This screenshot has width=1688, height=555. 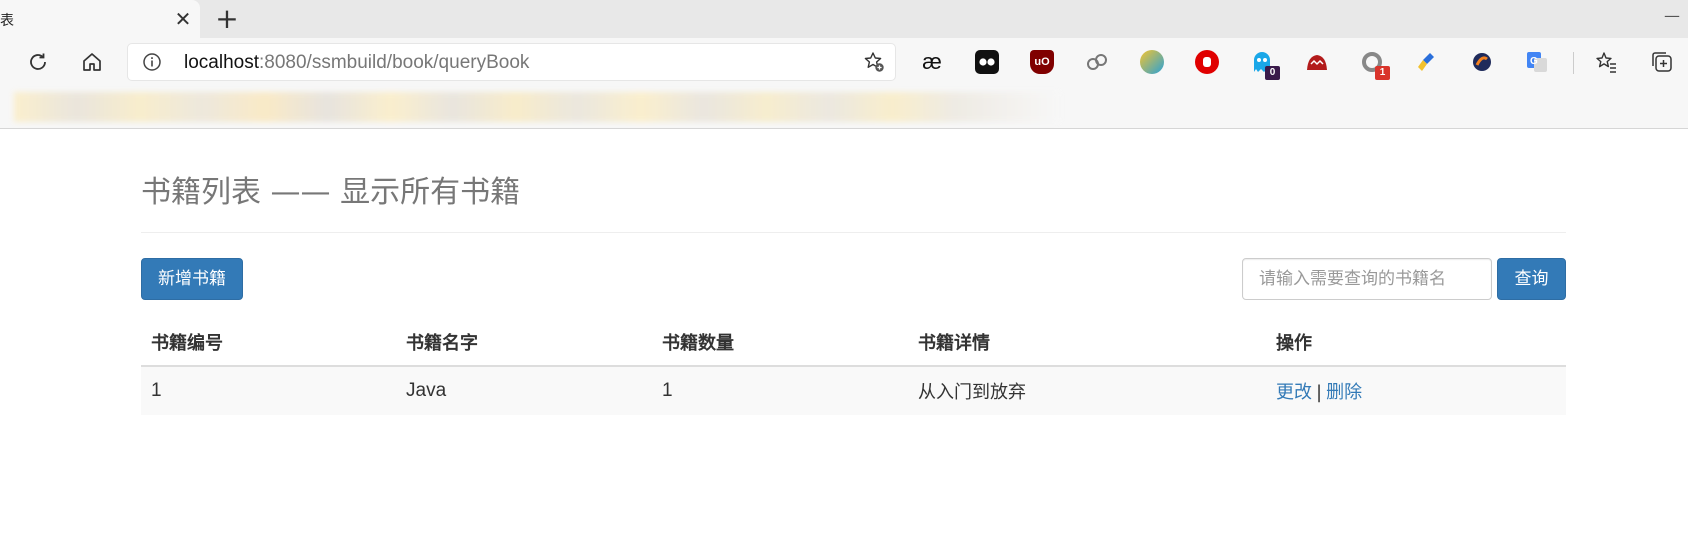 What do you see at coordinates (780, 390) in the screenshot?
I see `cell-book-count: 1` at bounding box center [780, 390].